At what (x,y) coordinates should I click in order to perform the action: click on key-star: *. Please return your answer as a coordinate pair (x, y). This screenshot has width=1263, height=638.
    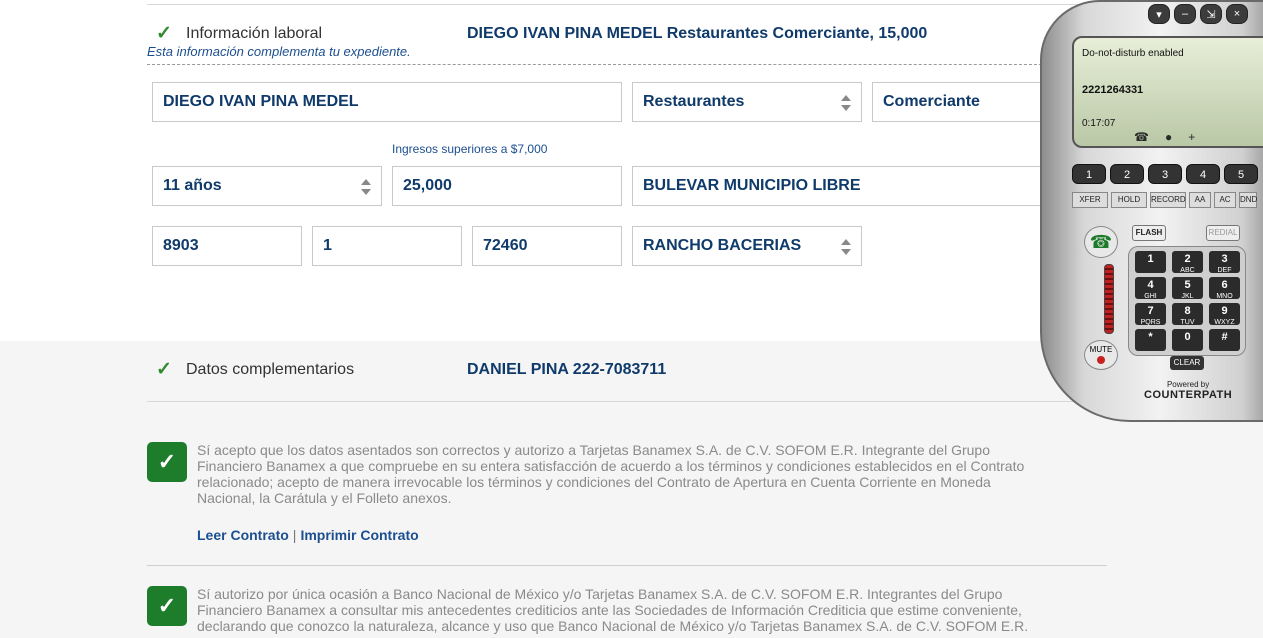
    Looking at the image, I should click on (1150, 340).